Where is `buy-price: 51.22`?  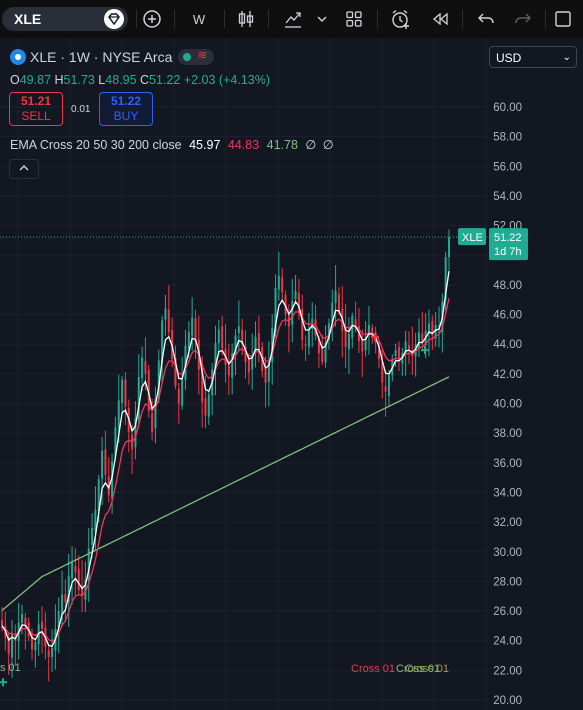 buy-price: 51.22 is located at coordinates (126, 101).